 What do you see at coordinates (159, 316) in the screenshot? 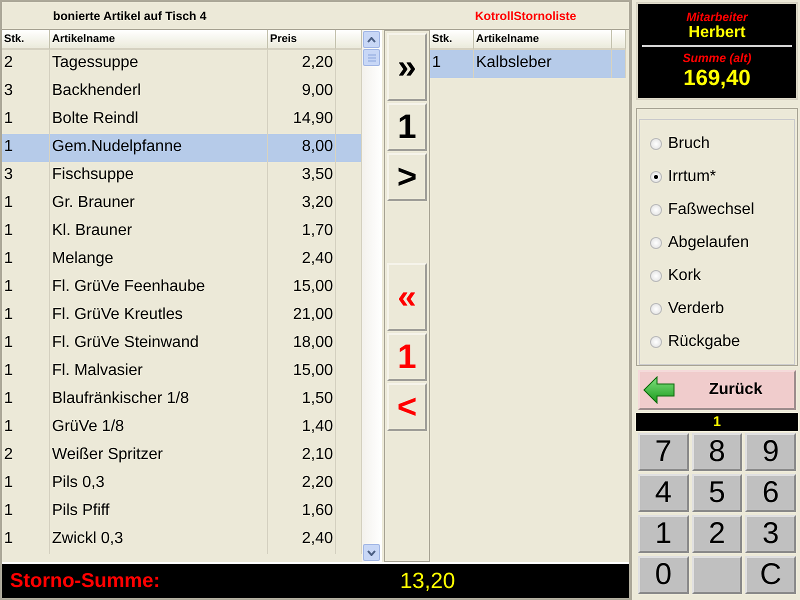
I see `table-cell: Fl. GrüVe Kreutles` at bounding box center [159, 316].